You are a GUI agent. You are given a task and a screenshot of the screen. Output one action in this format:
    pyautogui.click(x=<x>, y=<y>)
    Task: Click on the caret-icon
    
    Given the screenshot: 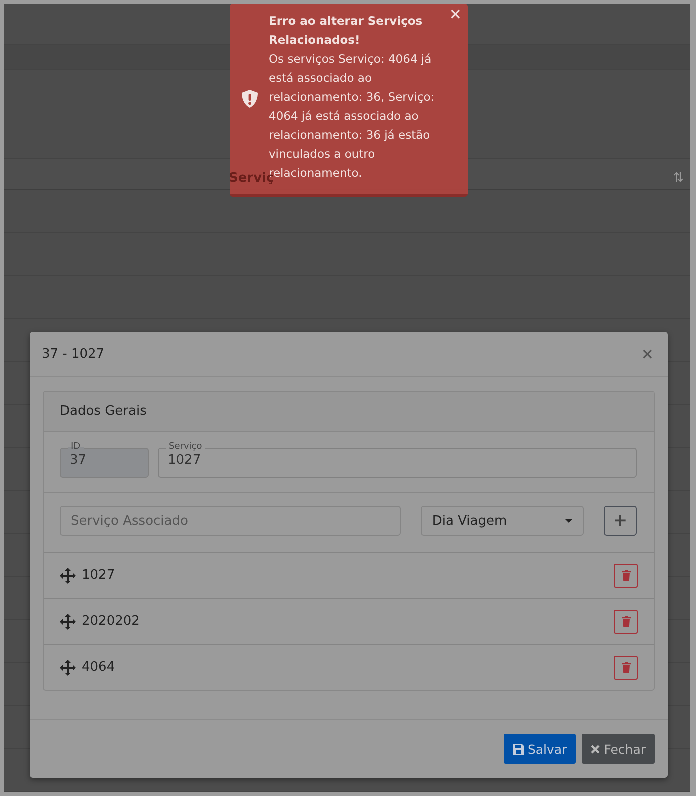 What is the action you would take?
    pyautogui.click(x=569, y=521)
    